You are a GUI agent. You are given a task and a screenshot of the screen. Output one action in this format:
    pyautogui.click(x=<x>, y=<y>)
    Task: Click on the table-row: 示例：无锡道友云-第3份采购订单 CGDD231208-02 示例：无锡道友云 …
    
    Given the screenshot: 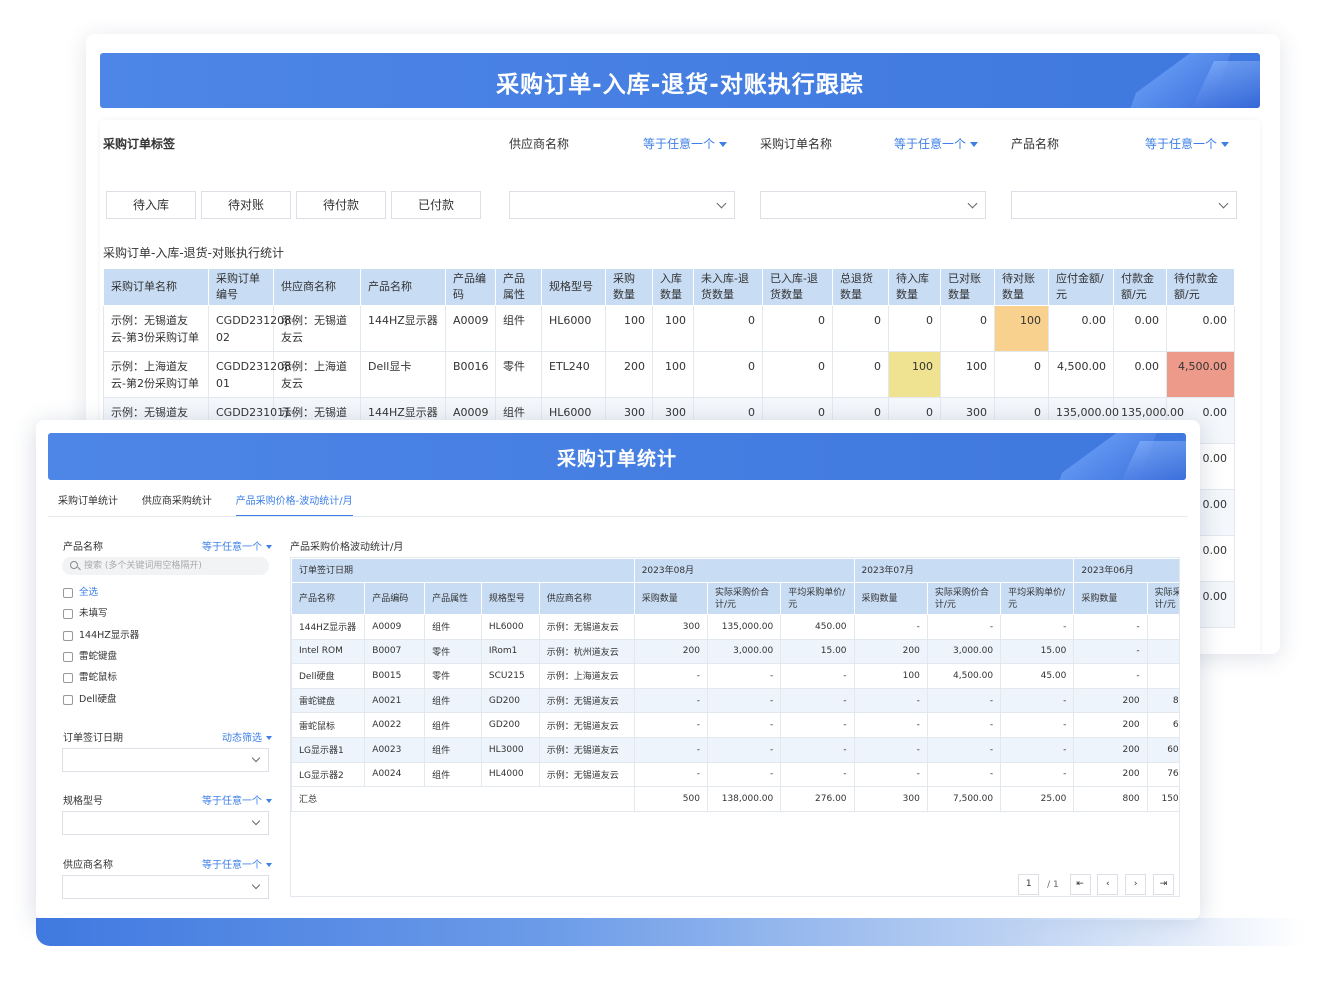 What is the action you would take?
    pyautogui.click(x=669, y=328)
    